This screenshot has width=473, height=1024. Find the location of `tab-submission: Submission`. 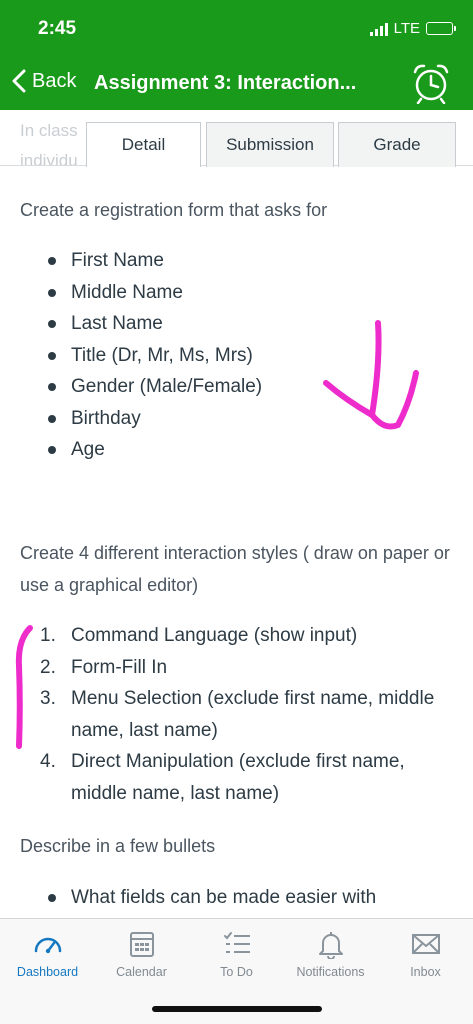

tab-submission: Submission is located at coordinates (270, 144).